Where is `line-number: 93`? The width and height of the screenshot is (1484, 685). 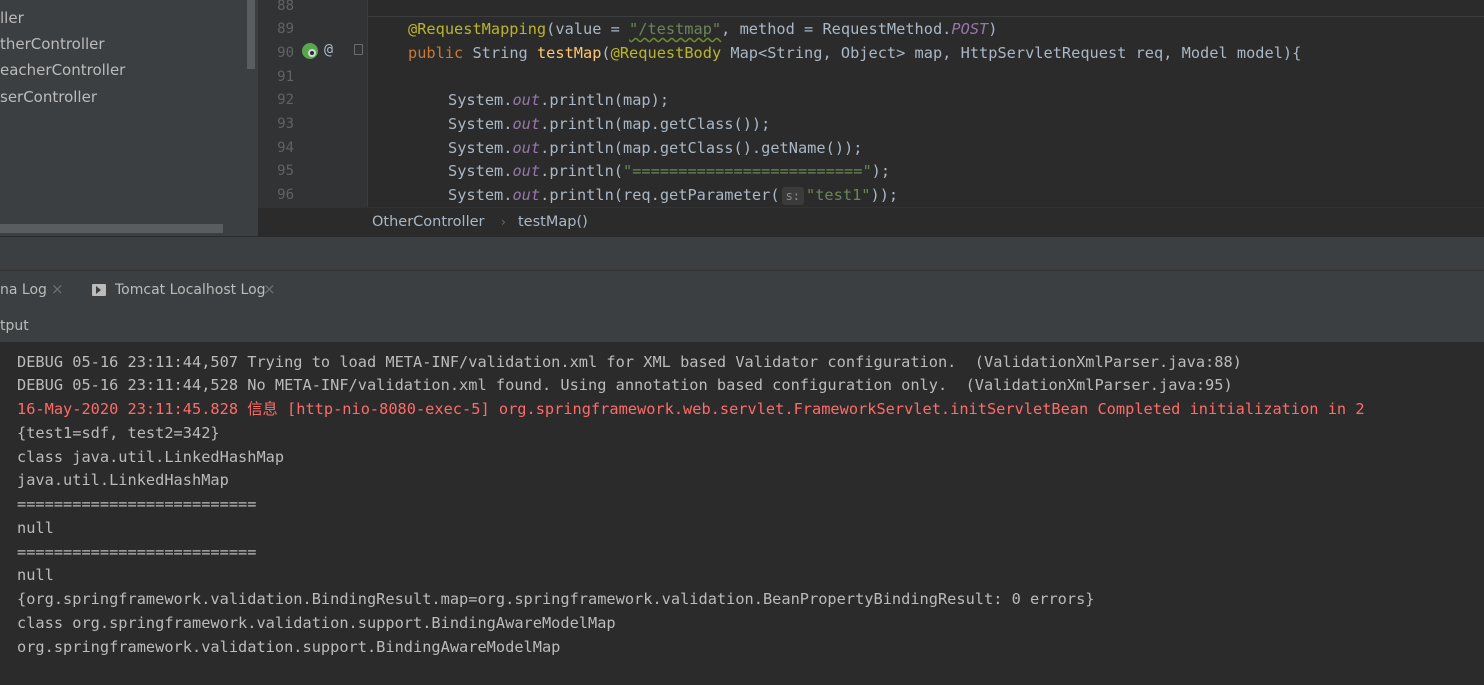
line-number: 93 is located at coordinates (285, 124).